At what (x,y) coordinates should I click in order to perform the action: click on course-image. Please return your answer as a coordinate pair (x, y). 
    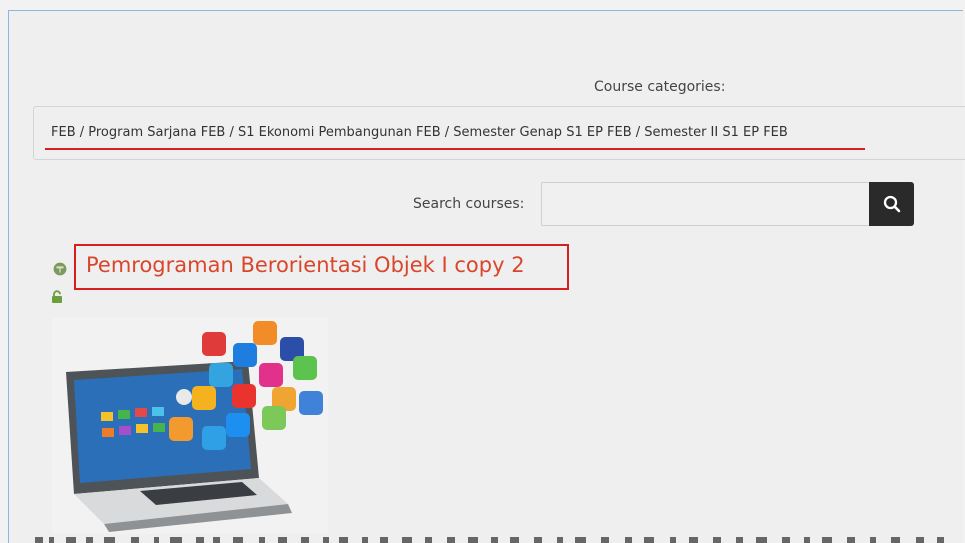
    Looking at the image, I should click on (190, 426).